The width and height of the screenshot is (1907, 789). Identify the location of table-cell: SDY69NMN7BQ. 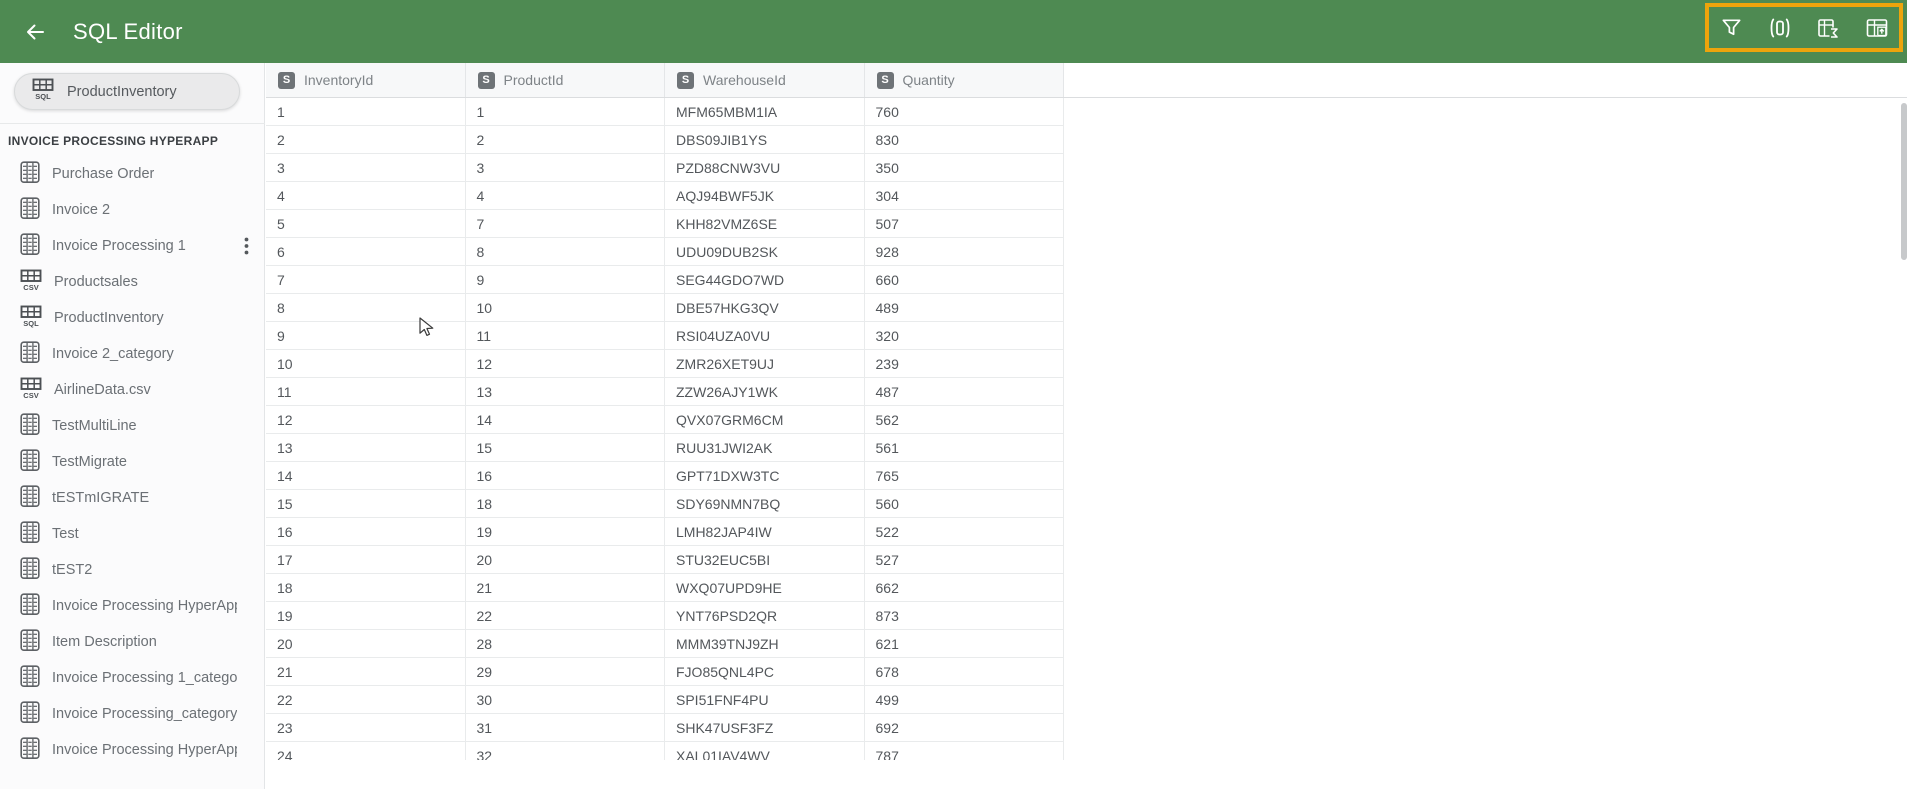
(765, 503).